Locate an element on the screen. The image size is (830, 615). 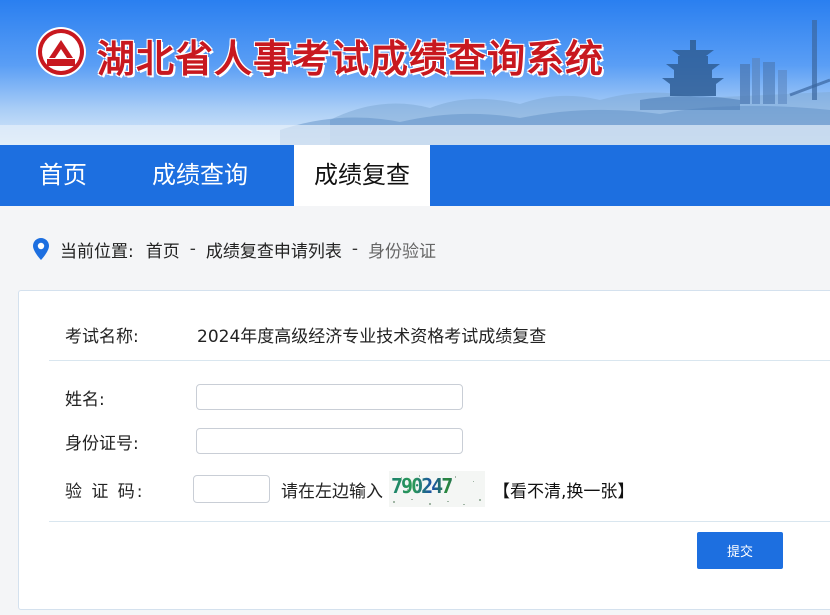
id-row: 身份证号: is located at coordinates (264, 441).